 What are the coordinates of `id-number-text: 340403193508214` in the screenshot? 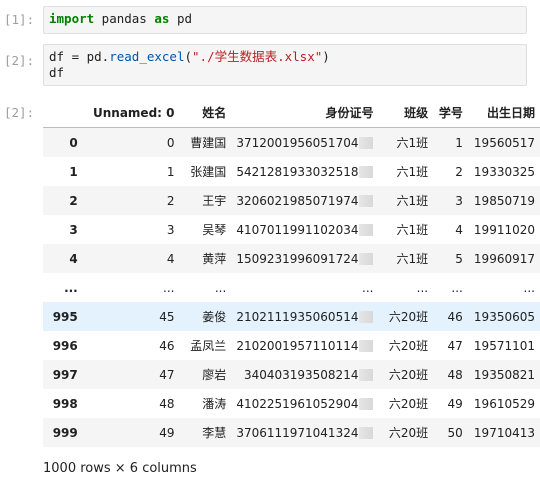 It's located at (301, 374).